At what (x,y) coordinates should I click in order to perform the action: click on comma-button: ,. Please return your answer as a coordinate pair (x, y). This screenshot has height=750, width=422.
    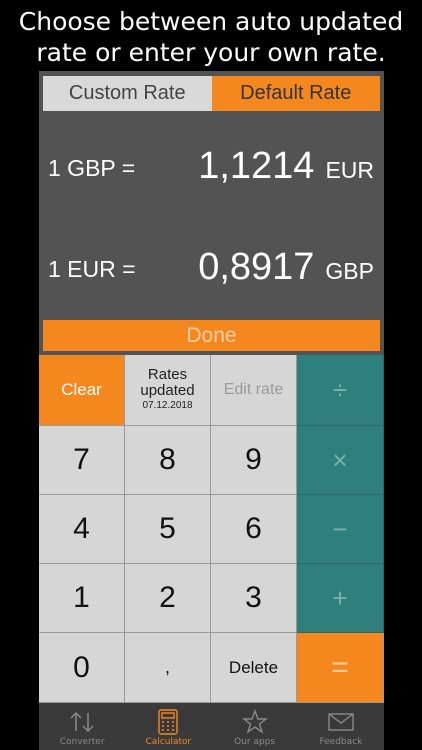
    Looking at the image, I should click on (168, 668).